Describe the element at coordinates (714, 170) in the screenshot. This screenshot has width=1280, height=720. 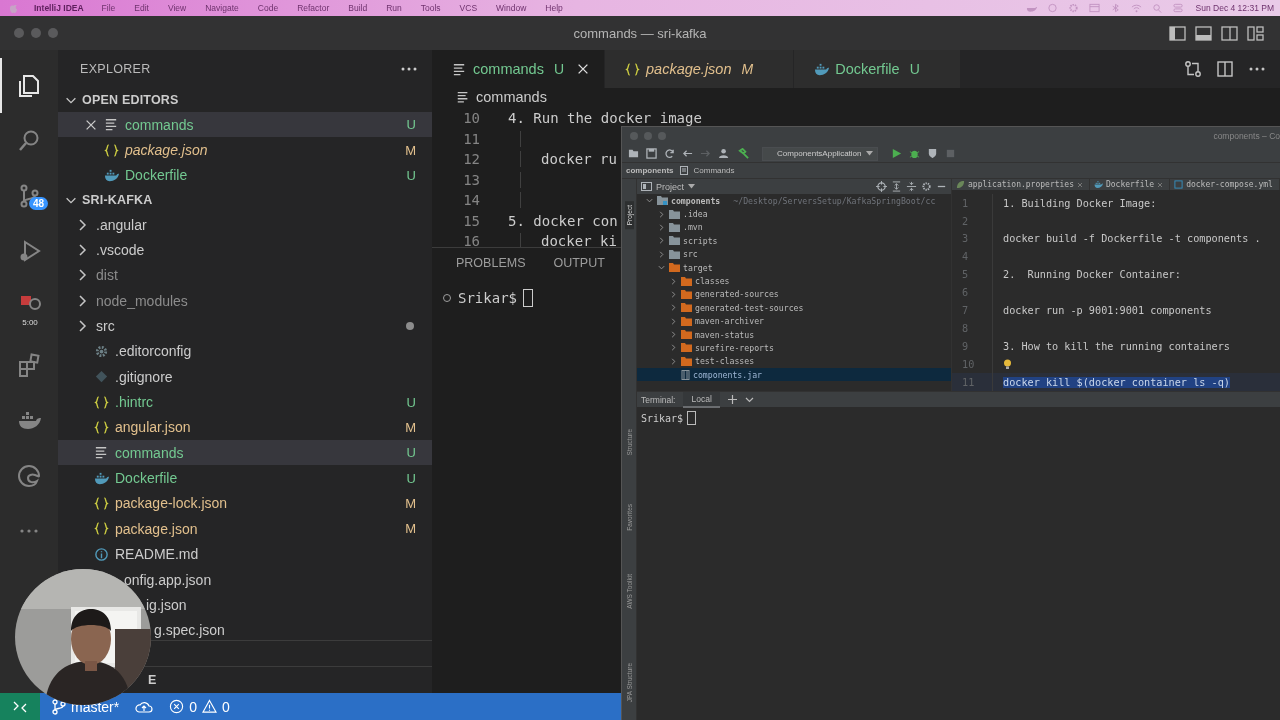
I see `breadcrumb: Commands` at that location.